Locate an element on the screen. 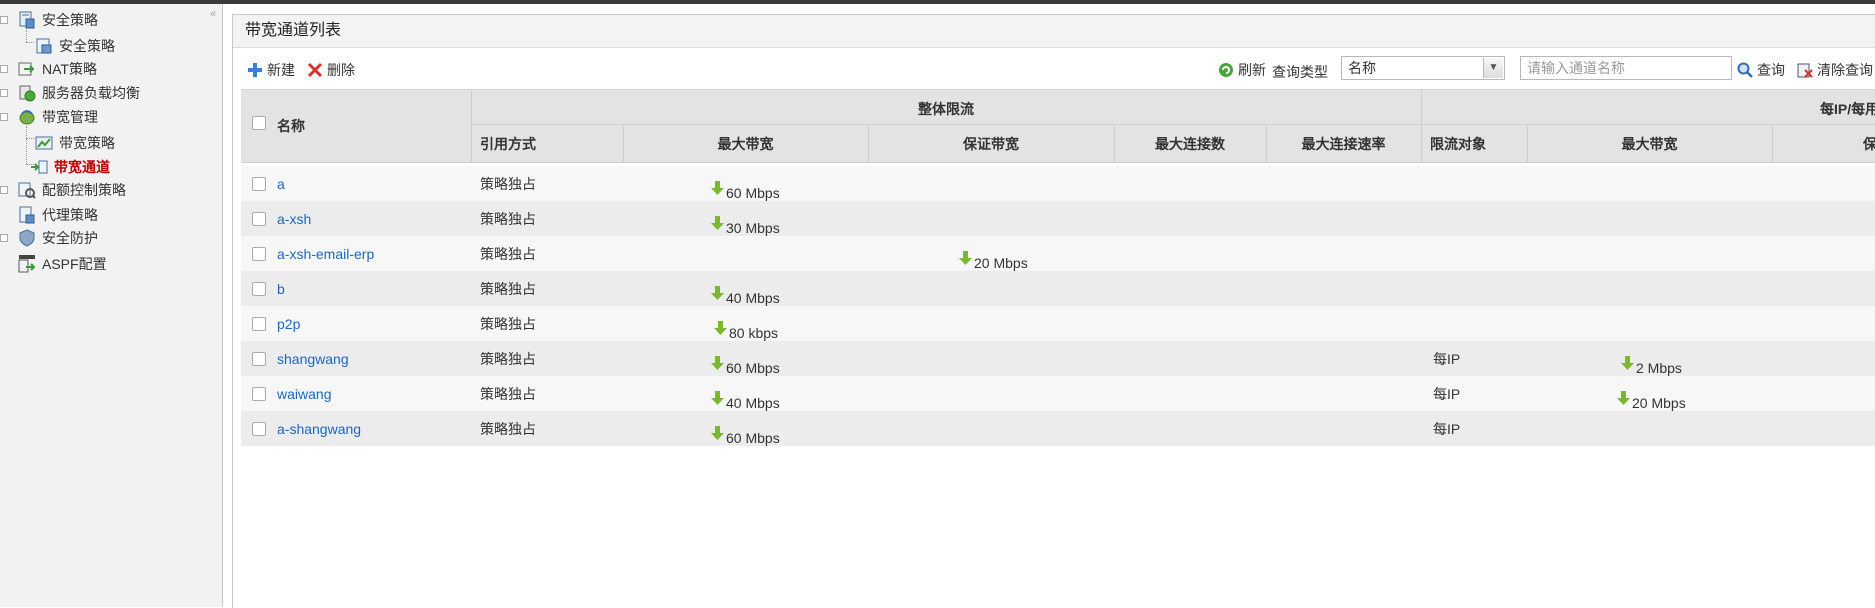 This screenshot has width=1875, height=608. sidebar-item-proxy-policy: 代理策略 is located at coordinates (58, 215).